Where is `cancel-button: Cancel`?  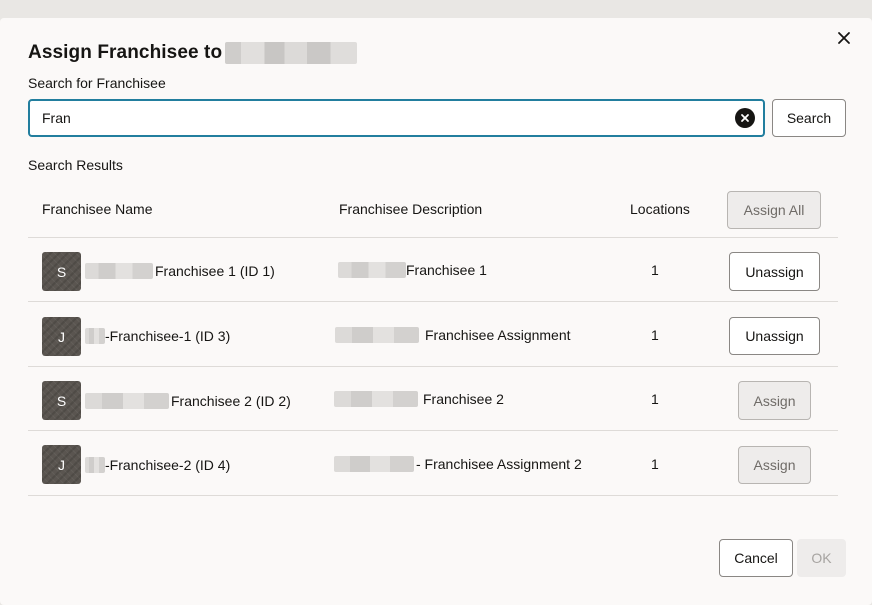
cancel-button: Cancel is located at coordinates (756, 558).